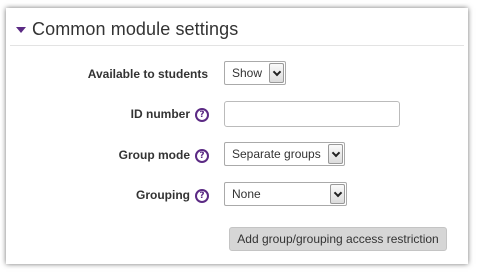 Image resolution: width=477 pixels, height=272 pixels. What do you see at coordinates (312, 114) in the screenshot?
I see `idnumber-input` at bounding box center [312, 114].